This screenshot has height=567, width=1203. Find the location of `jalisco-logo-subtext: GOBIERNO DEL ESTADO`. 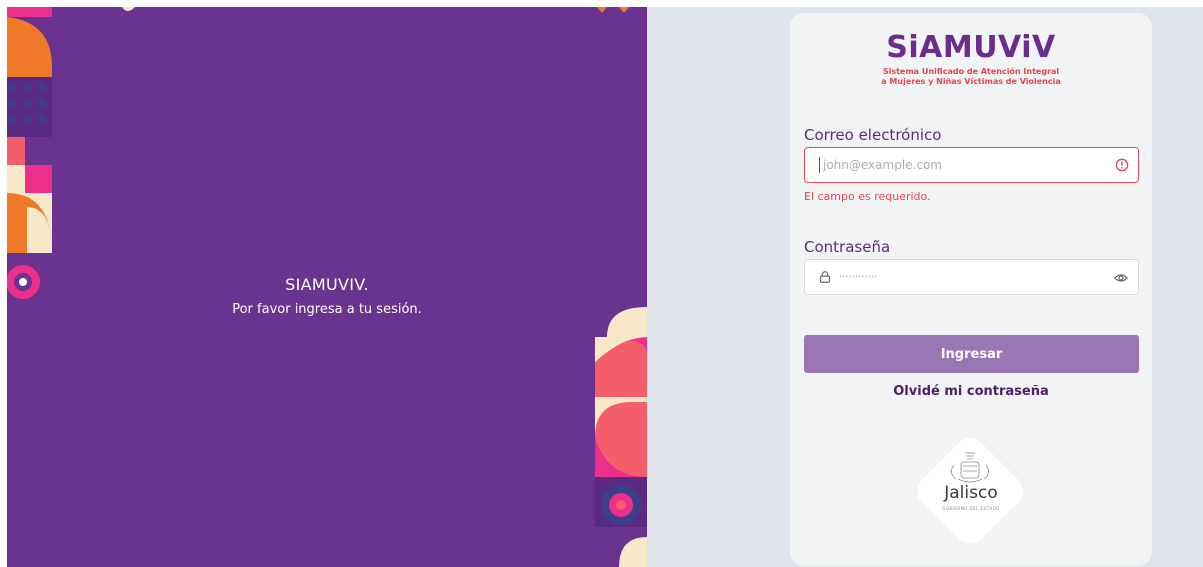

jalisco-logo-subtext: GOBIERNO DEL ESTADO is located at coordinates (971, 508).